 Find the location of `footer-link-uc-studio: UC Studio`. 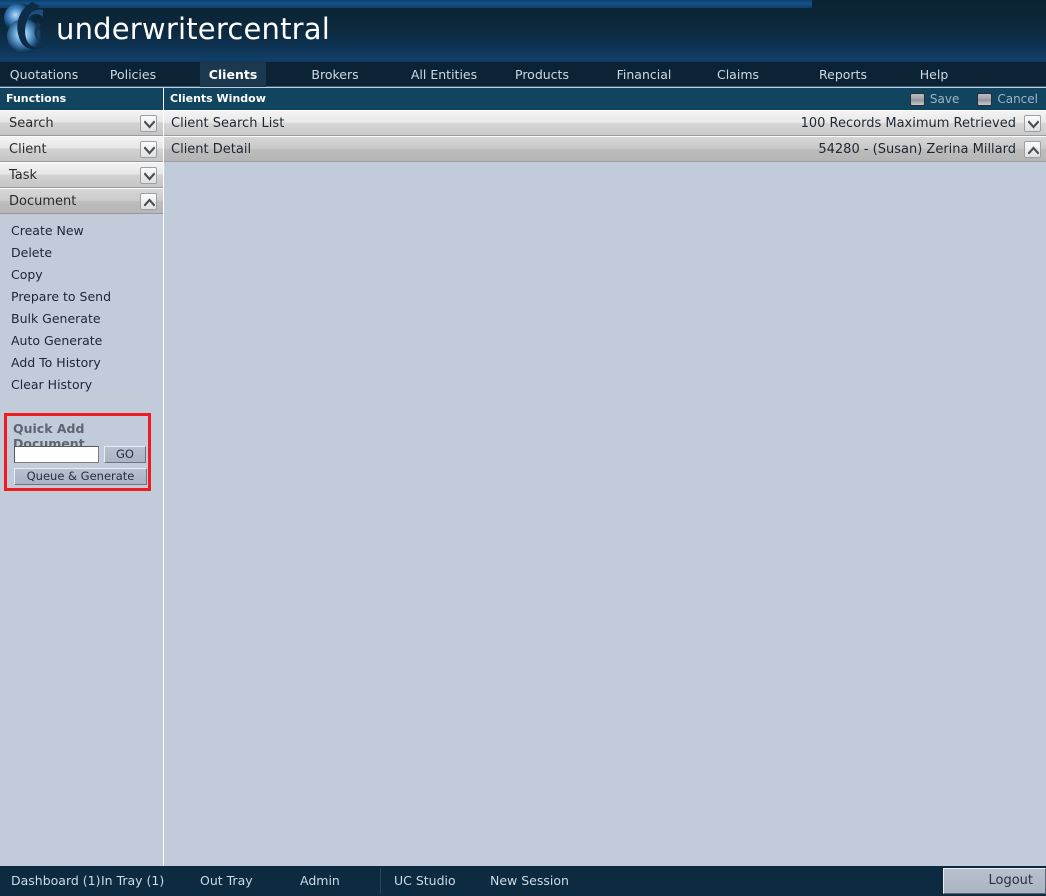

footer-link-uc-studio: UC Studio is located at coordinates (425, 881).